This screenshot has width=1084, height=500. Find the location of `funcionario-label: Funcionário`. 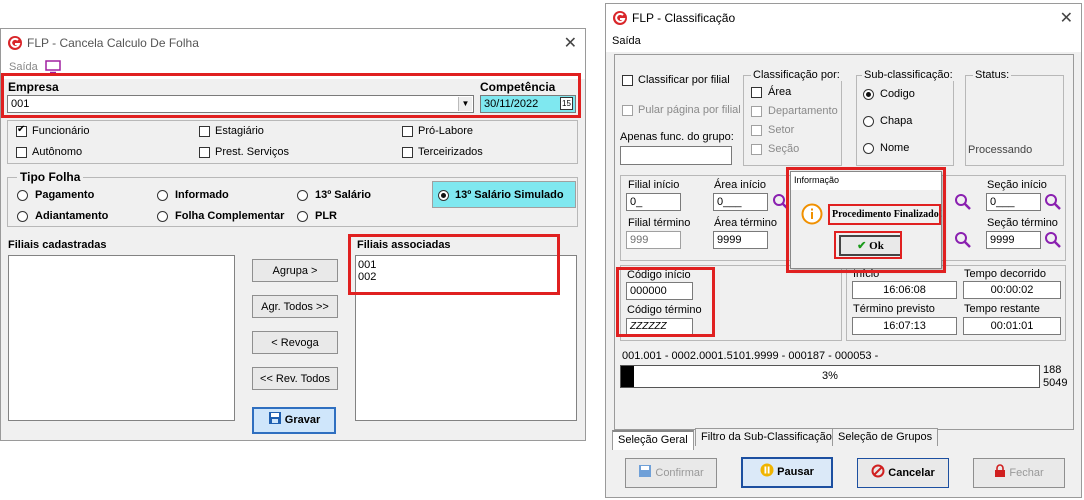

funcionario-label: Funcionário is located at coordinates (61, 131).